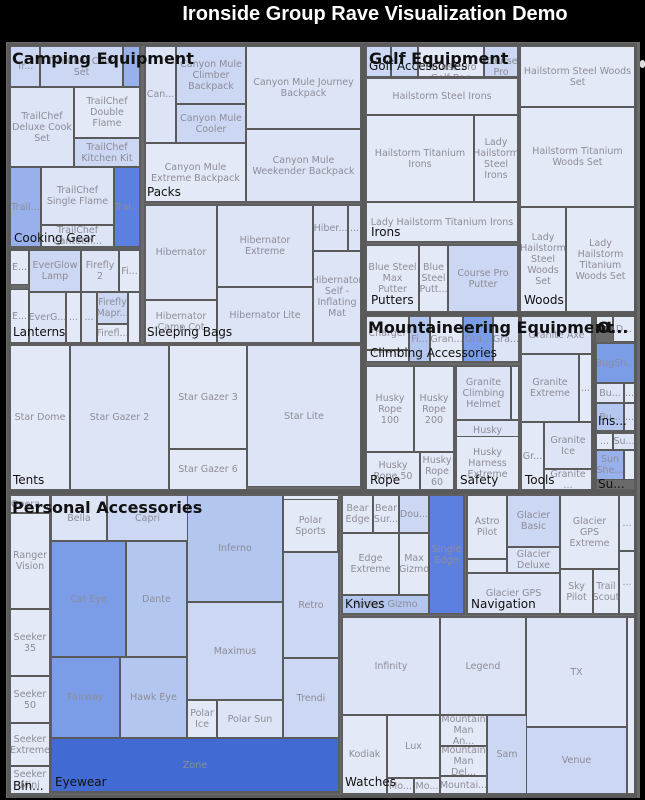 This screenshot has width=645, height=800. What do you see at coordinates (310, 525) in the screenshot?
I see `treemap-cell-polar-sports: Polar Sports` at bounding box center [310, 525].